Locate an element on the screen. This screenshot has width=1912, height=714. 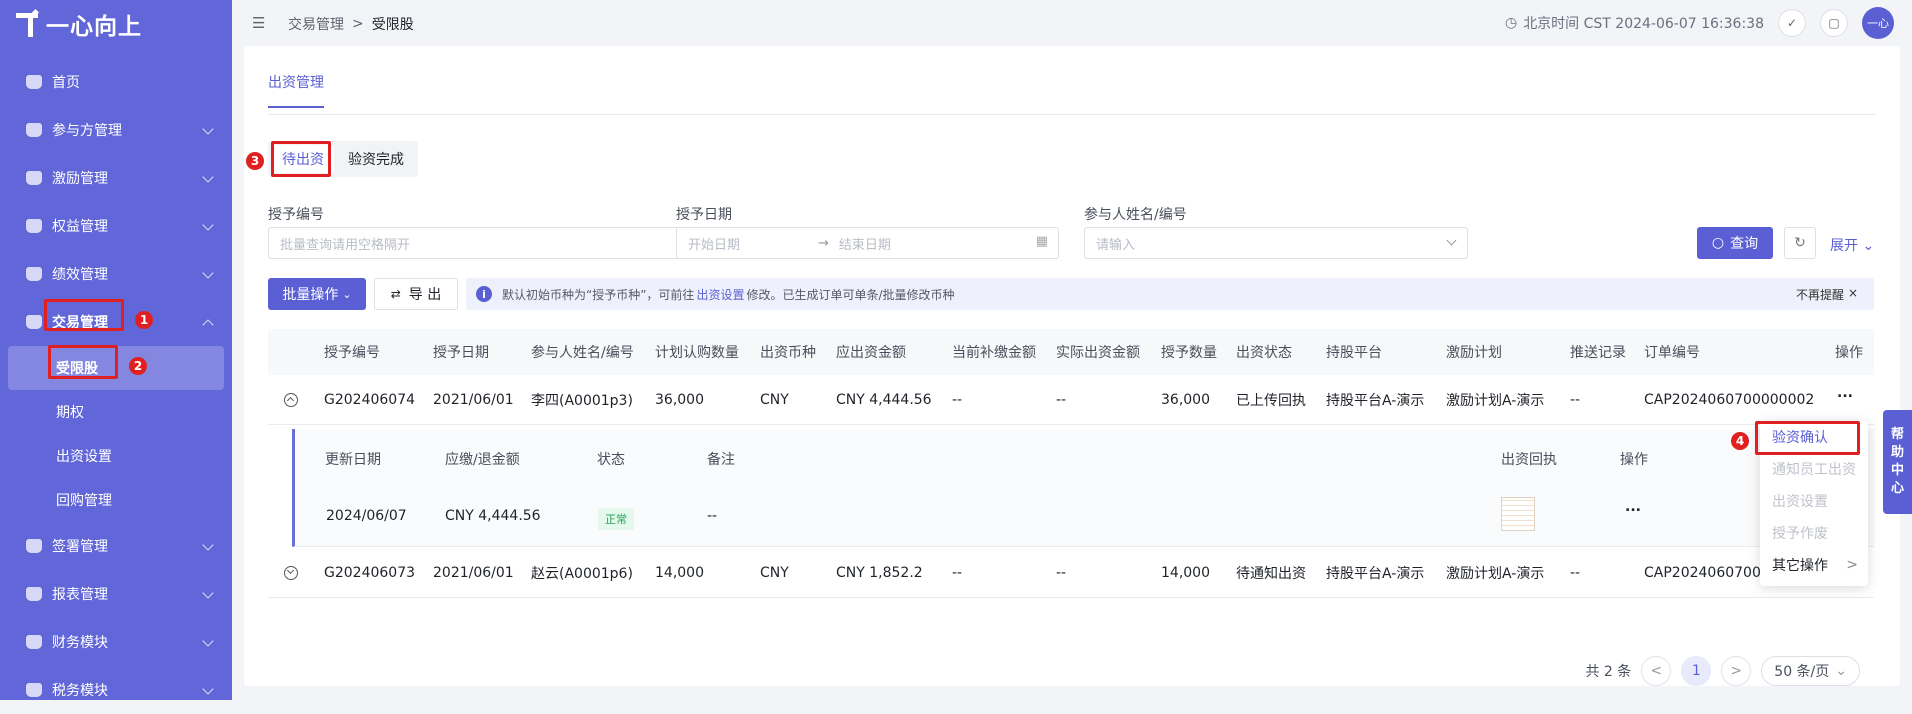
end-date-field: 结束日期 is located at coordinates (865, 243).